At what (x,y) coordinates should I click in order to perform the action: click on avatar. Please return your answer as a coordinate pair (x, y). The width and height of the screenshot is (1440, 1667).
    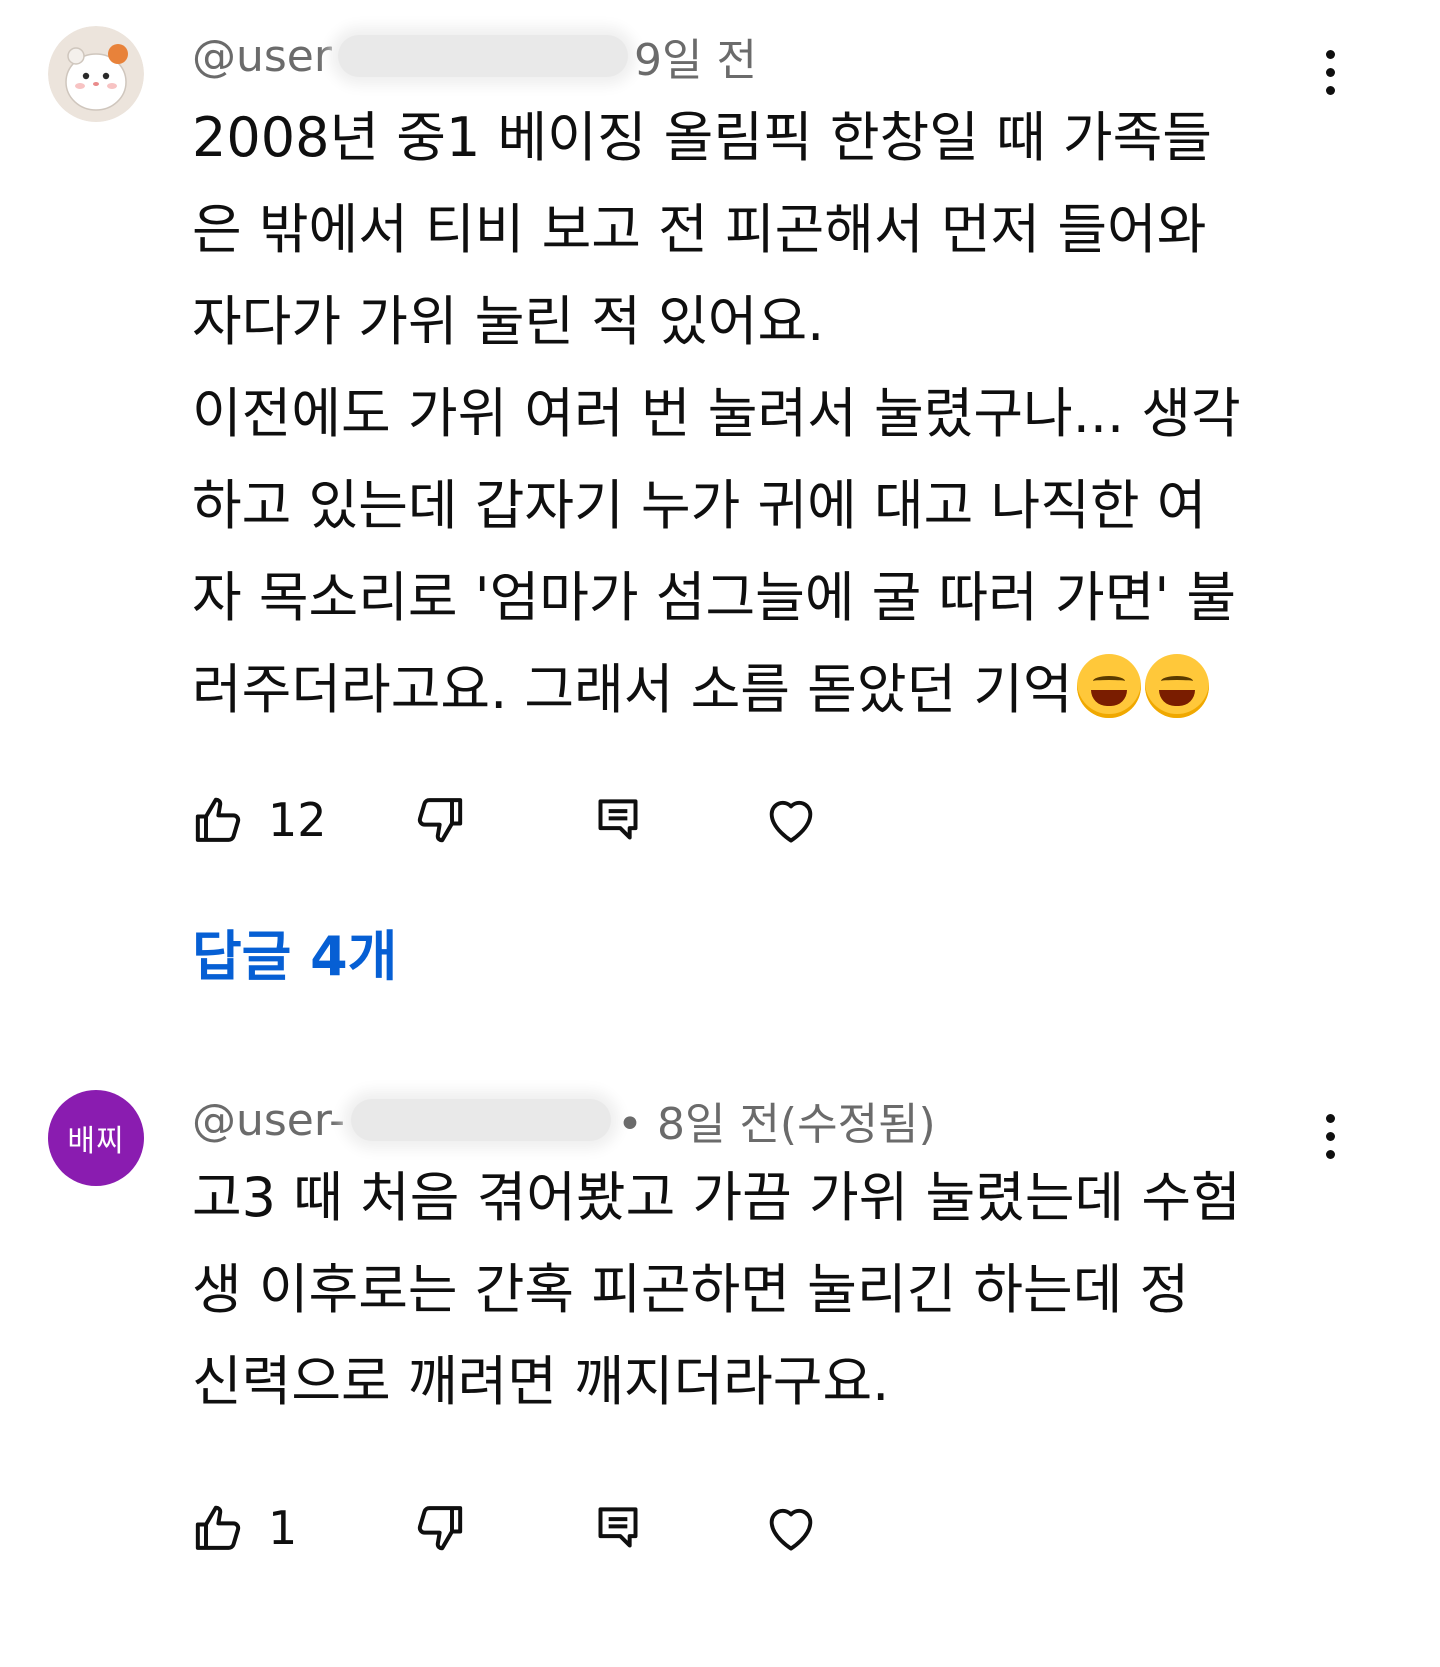
    Looking at the image, I should click on (96, 74).